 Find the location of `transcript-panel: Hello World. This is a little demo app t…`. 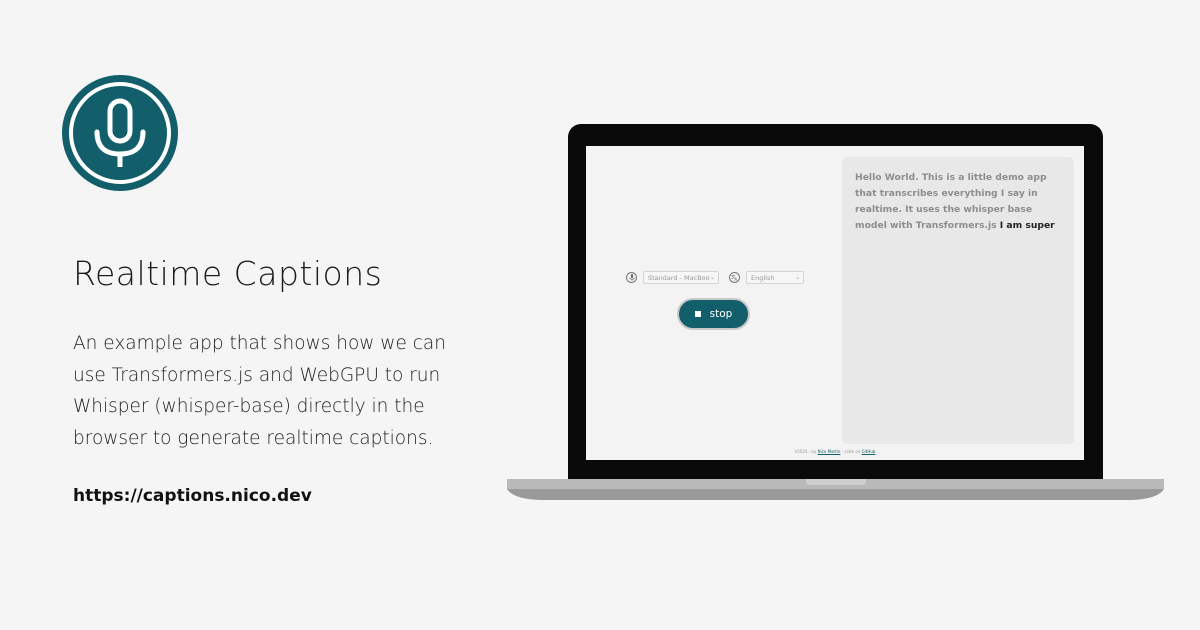

transcript-panel: Hello World. This is a little demo app t… is located at coordinates (958, 300).